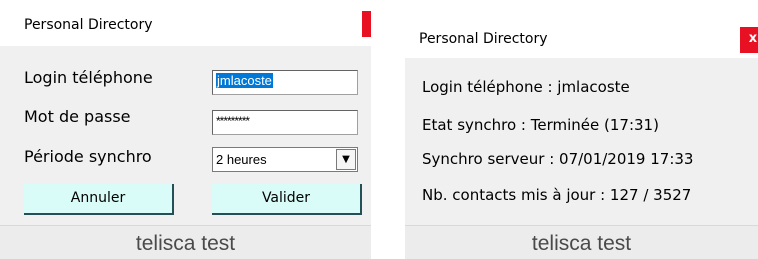  I want to click on period-select: 2 heures ▼, so click(285, 159).